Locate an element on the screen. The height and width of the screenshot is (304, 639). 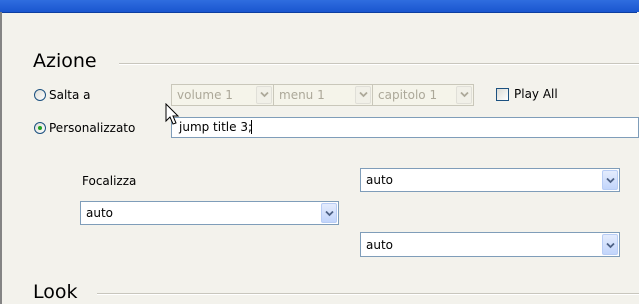
focus-up-select-button is located at coordinates (610, 180).